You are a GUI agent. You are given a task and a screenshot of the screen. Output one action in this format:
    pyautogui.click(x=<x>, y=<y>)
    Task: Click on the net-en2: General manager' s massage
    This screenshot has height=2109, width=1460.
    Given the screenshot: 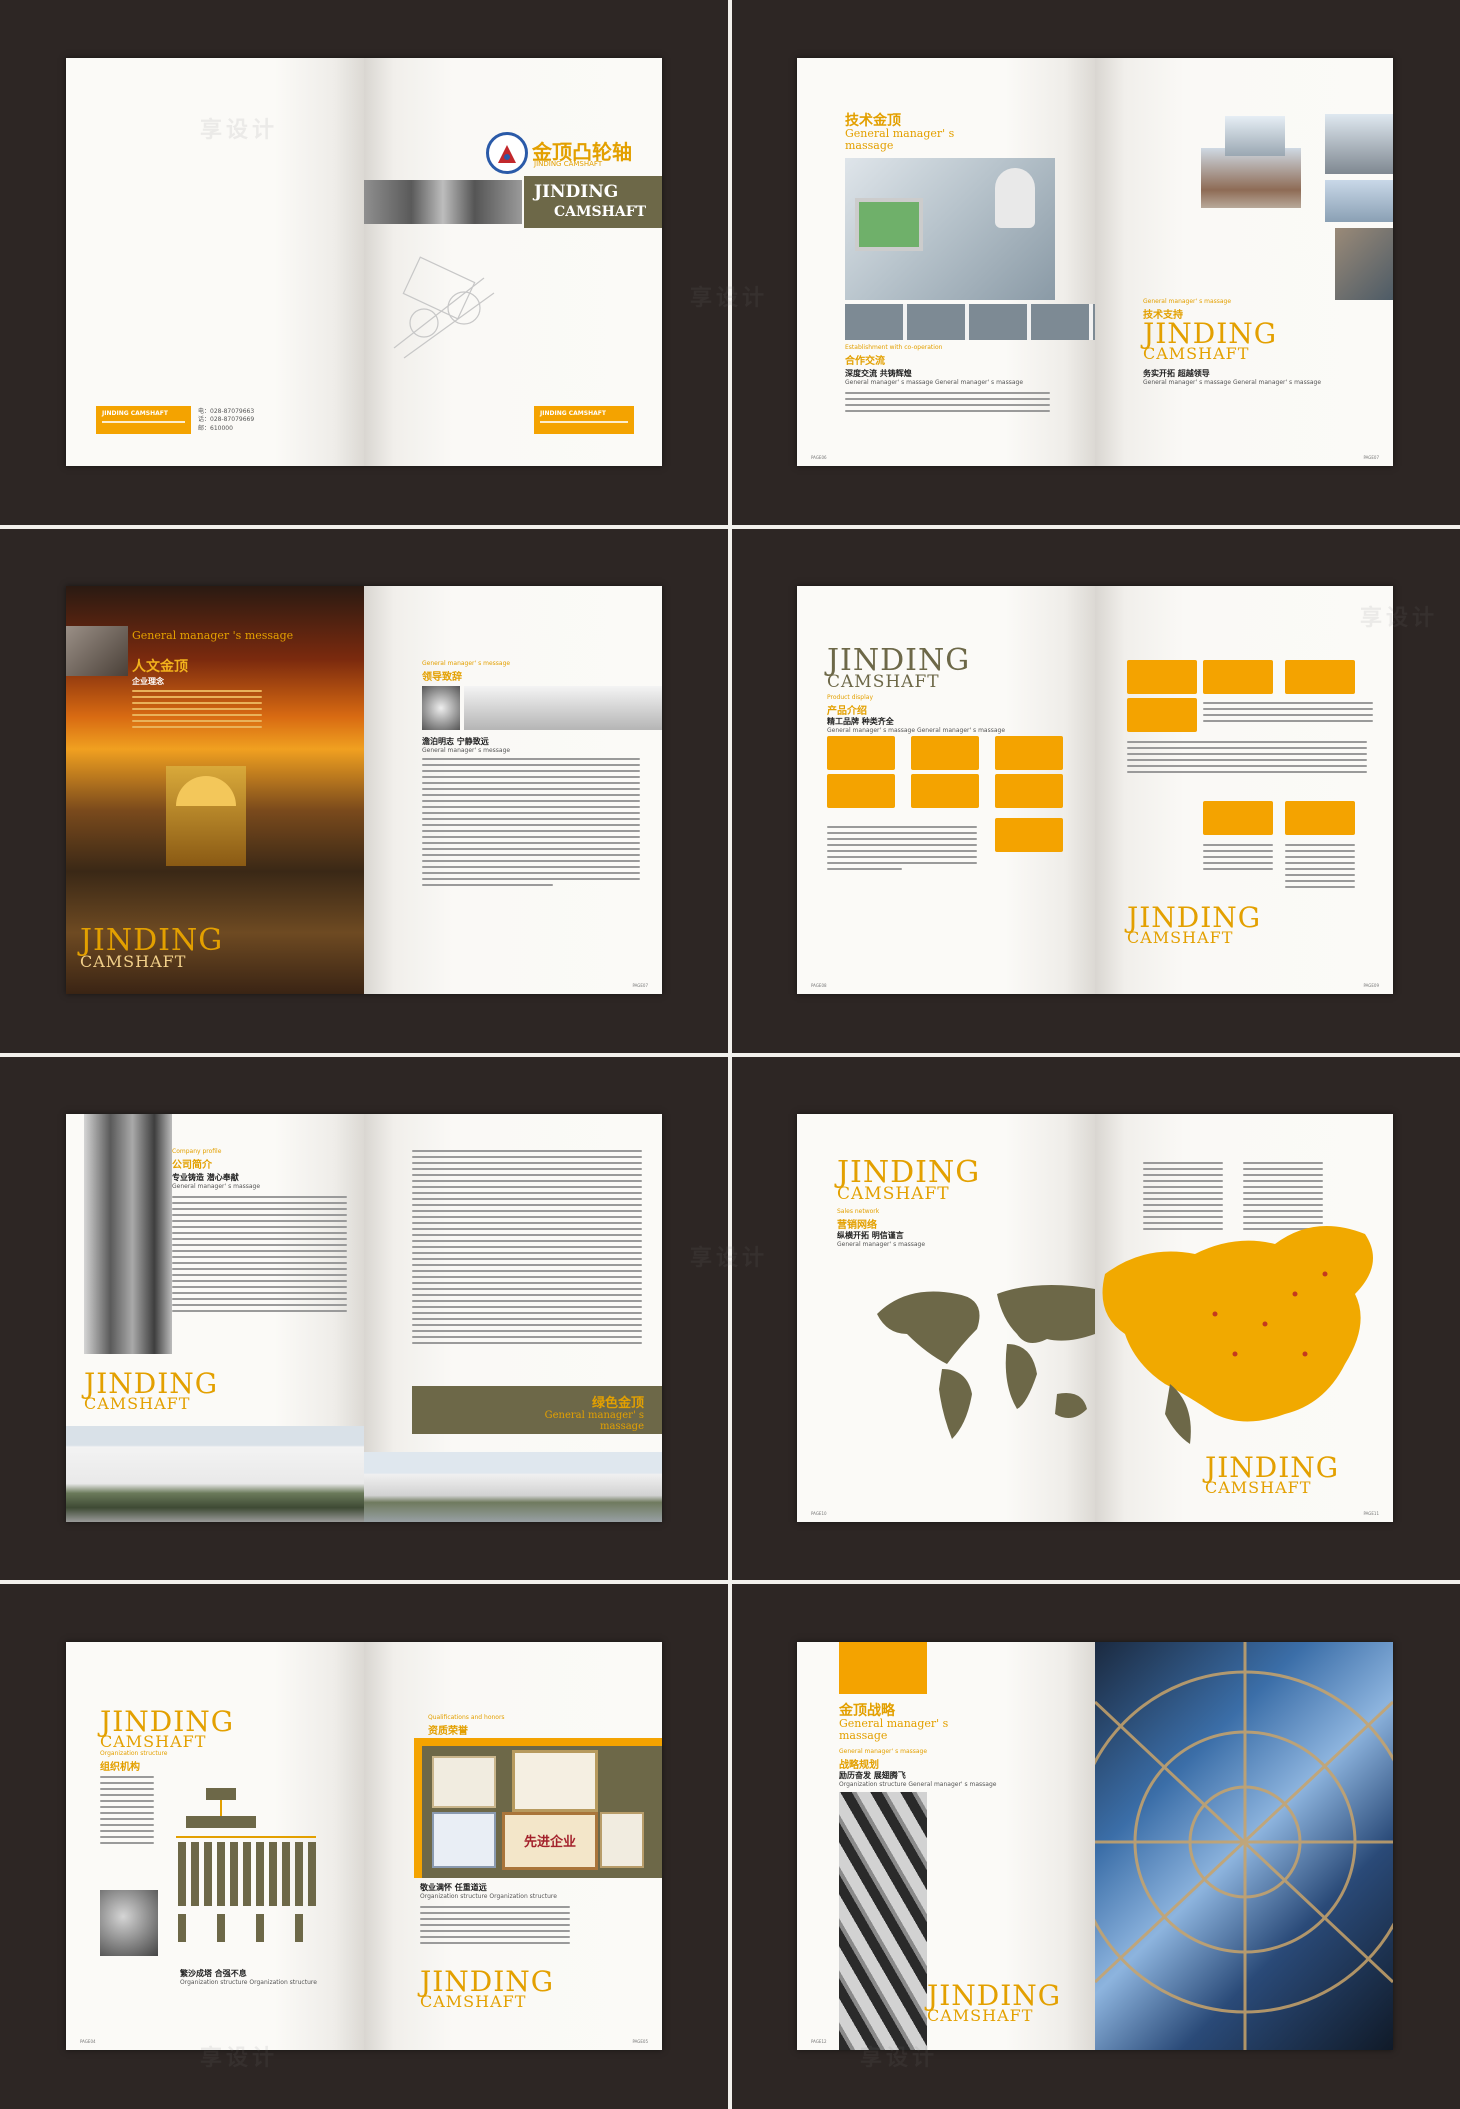 What is the action you would take?
    pyautogui.click(x=881, y=1244)
    